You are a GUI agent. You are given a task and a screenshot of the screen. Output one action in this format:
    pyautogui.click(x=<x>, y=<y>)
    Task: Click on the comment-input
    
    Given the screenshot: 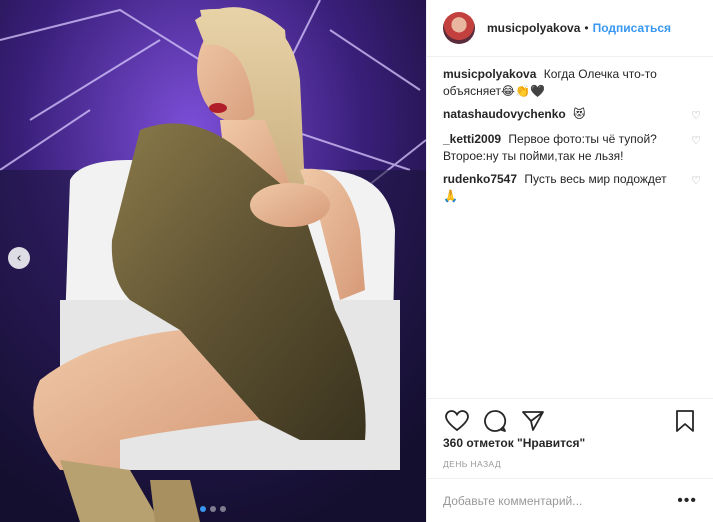 What is the action you would take?
    pyautogui.click(x=560, y=500)
    